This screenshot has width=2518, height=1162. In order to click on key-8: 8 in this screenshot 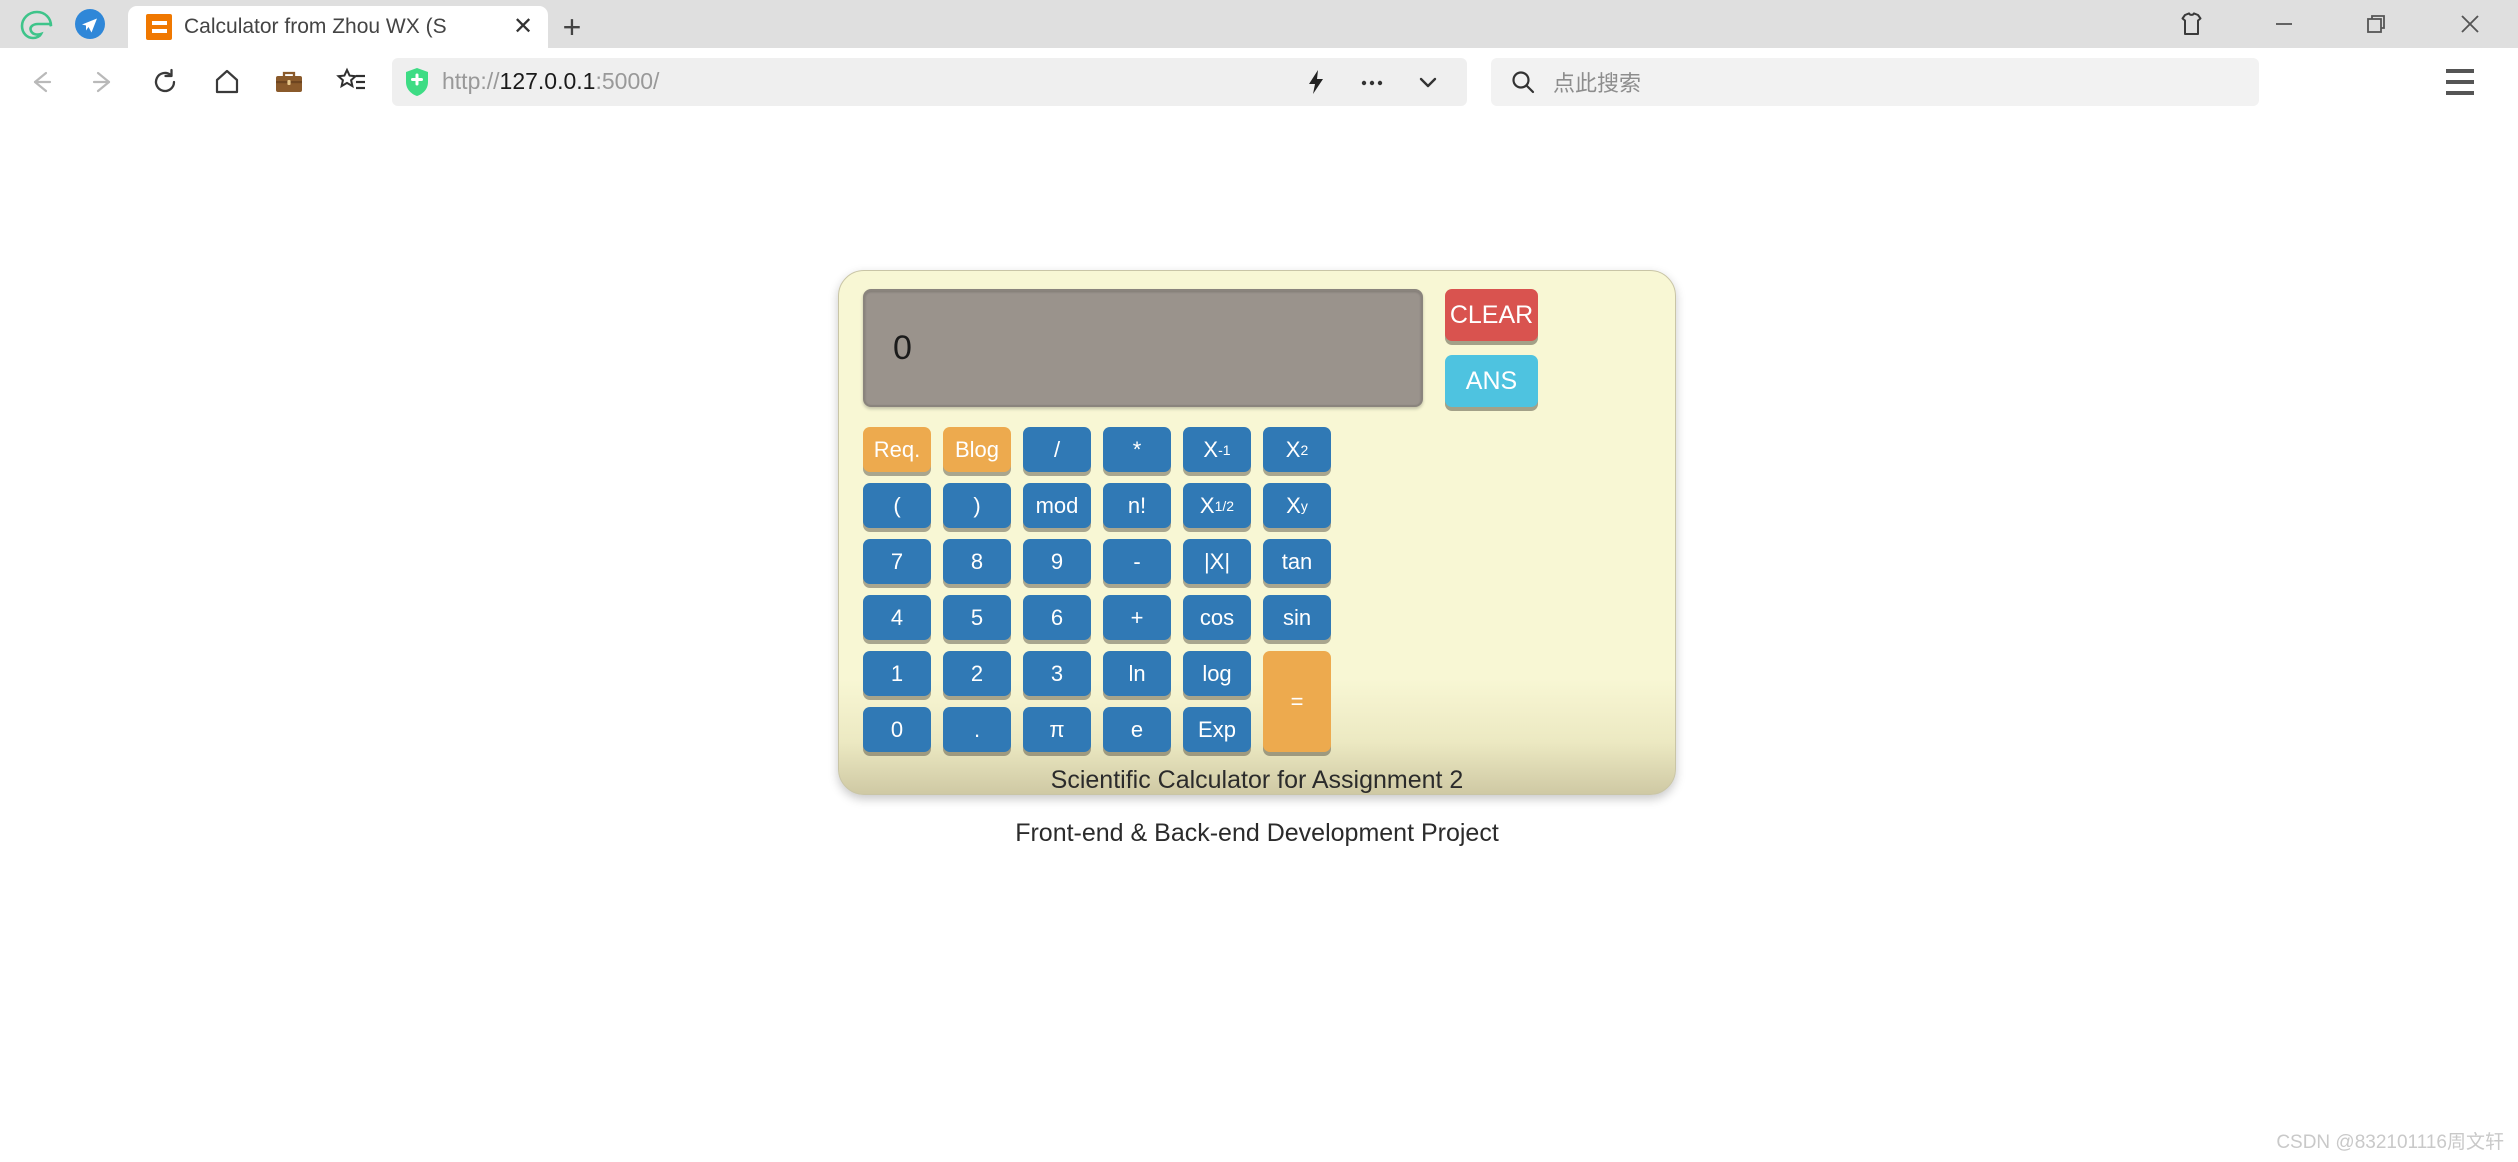, I will do `click(977, 561)`.